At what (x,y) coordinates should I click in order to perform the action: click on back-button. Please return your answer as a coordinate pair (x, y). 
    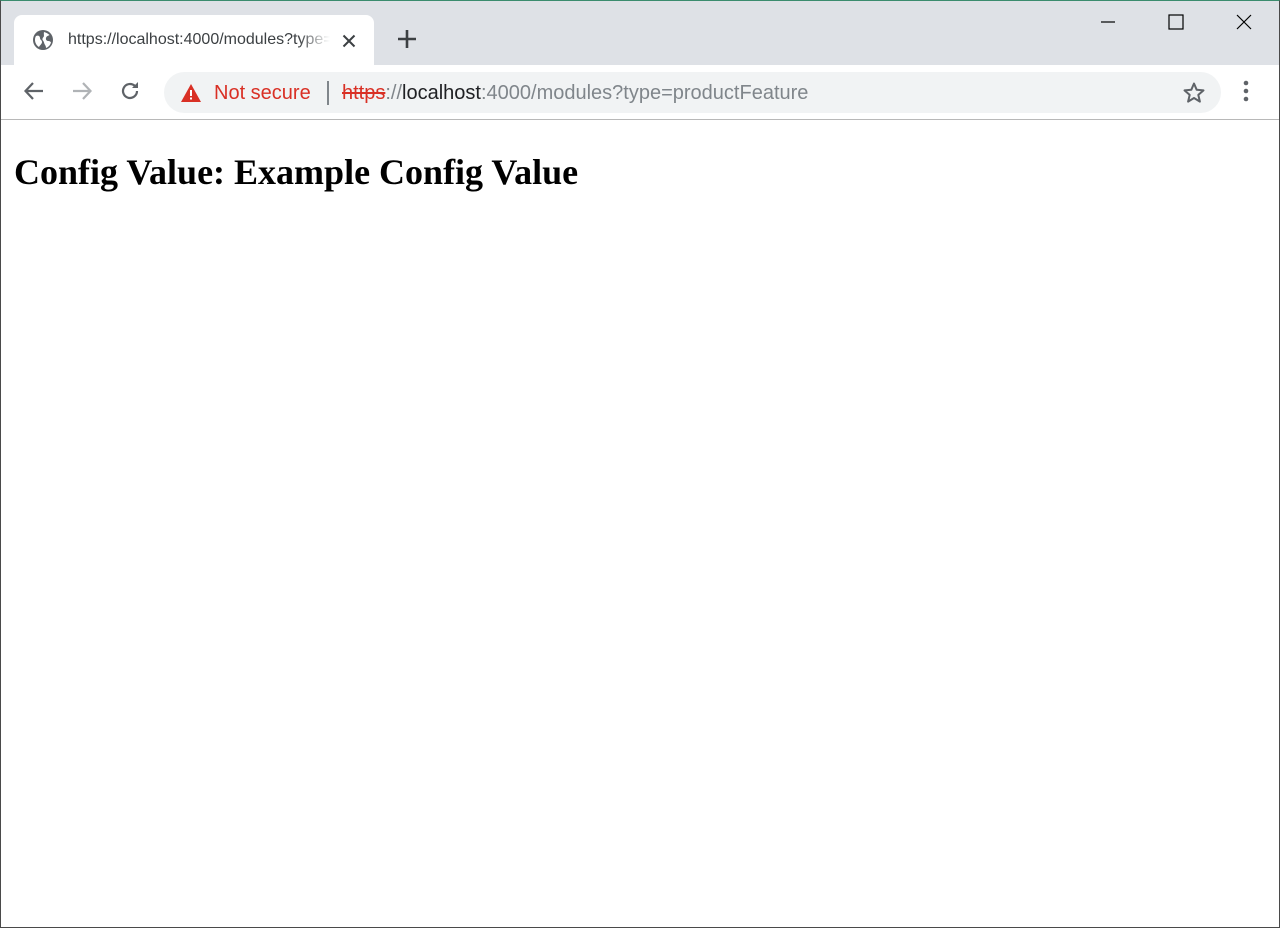
    Looking at the image, I should click on (34, 93).